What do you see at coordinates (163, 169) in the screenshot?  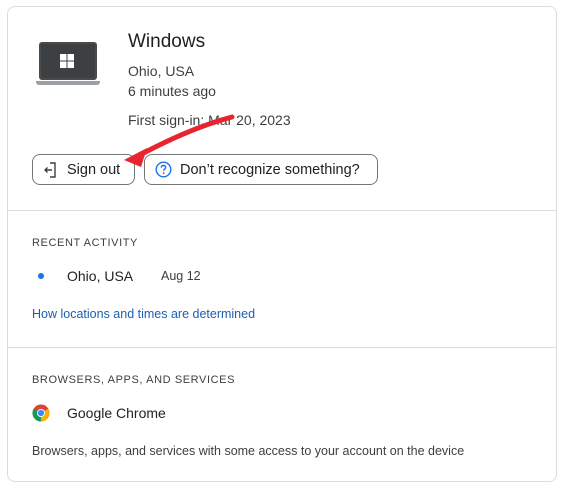 I see `help-circle-icon` at bounding box center [163, 169].